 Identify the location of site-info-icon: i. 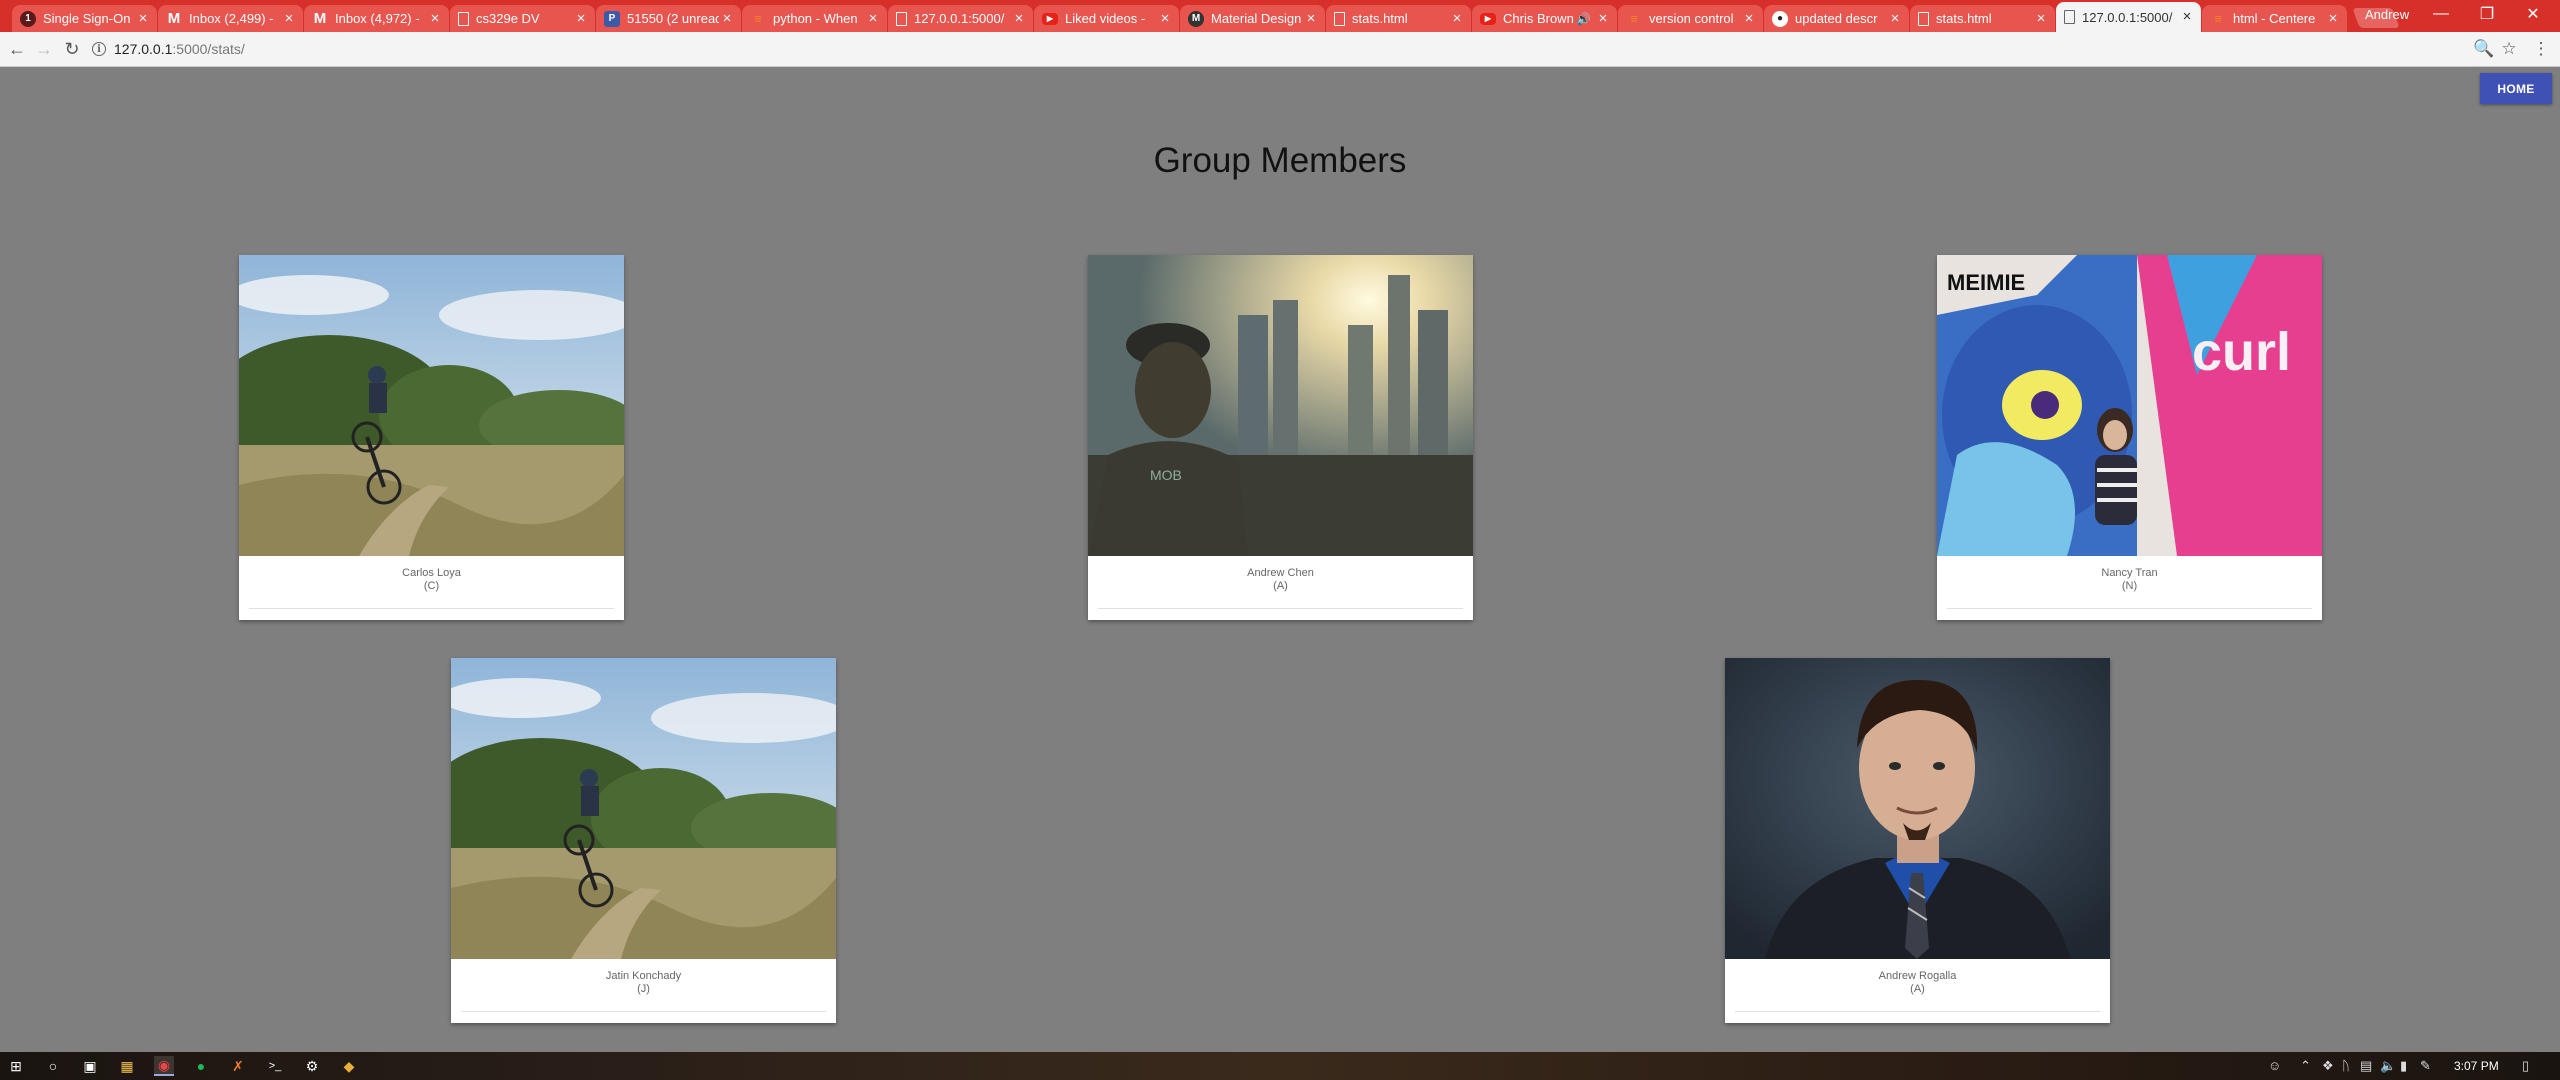
(99, 49).